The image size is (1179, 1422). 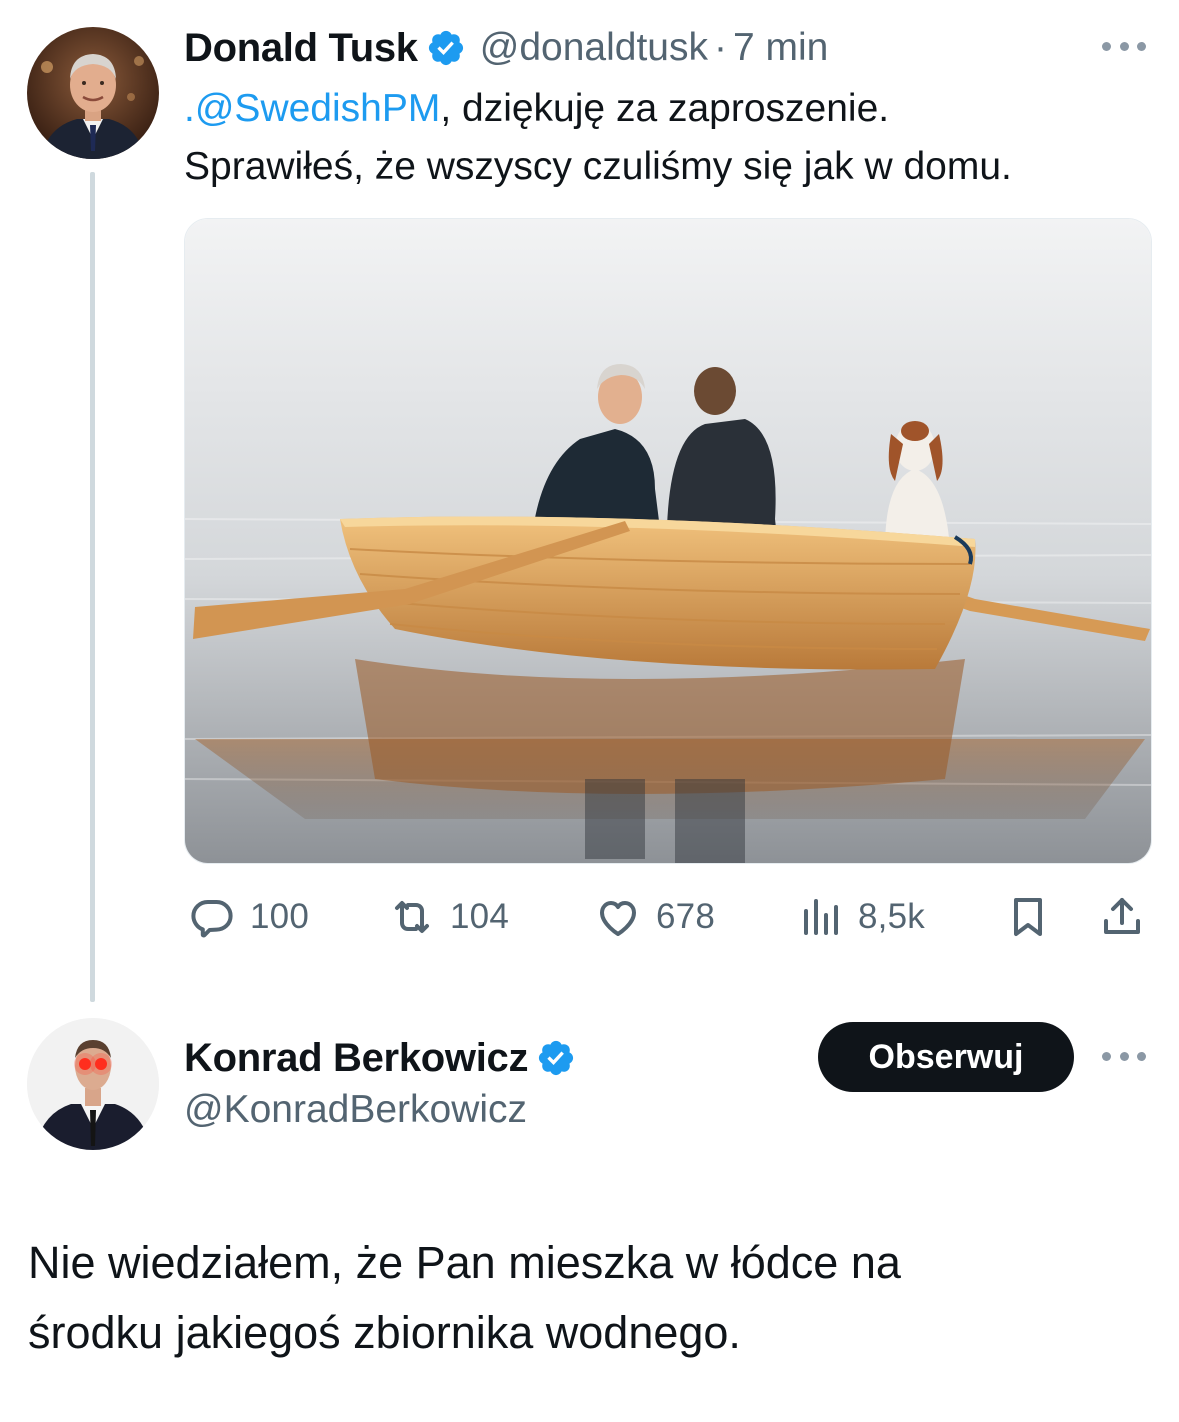 I want to click on views-icon, so click(x=821, y=917).